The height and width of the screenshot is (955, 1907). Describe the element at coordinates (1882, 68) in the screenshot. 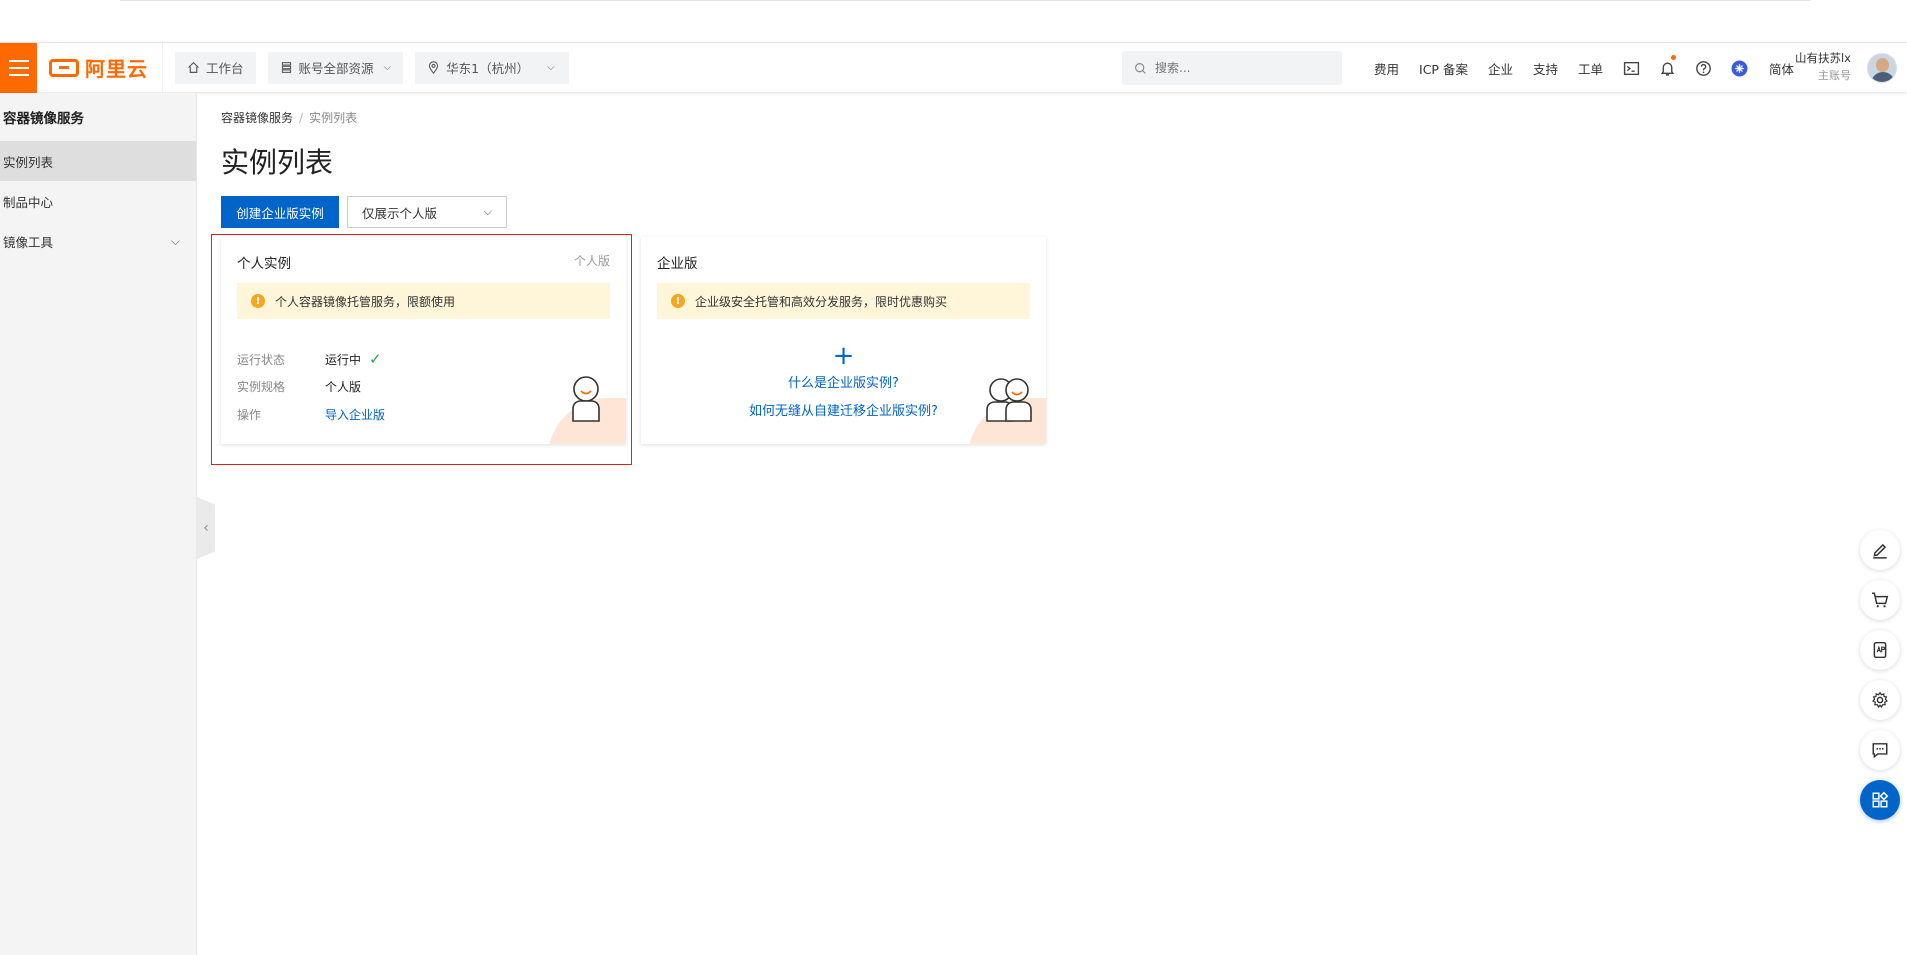

I see `avatar` at that location.